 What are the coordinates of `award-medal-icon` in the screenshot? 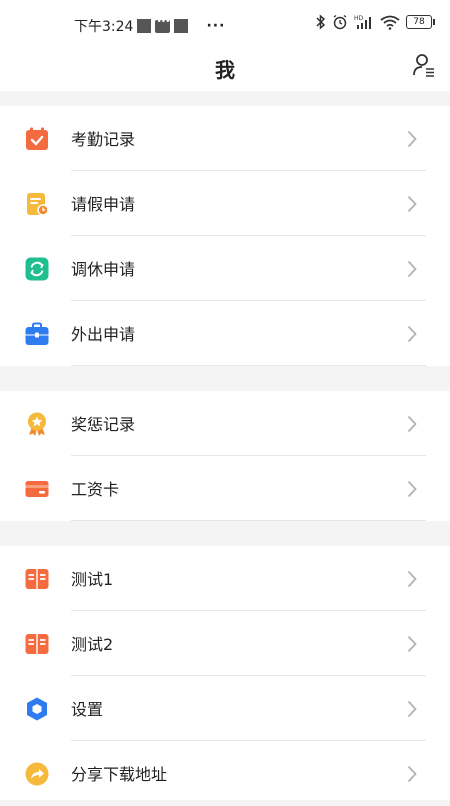 It's located at (37, 424).